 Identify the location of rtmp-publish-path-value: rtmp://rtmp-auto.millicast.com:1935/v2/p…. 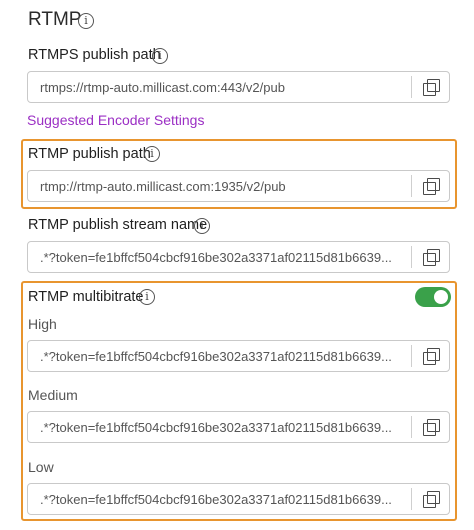
(224, 186).